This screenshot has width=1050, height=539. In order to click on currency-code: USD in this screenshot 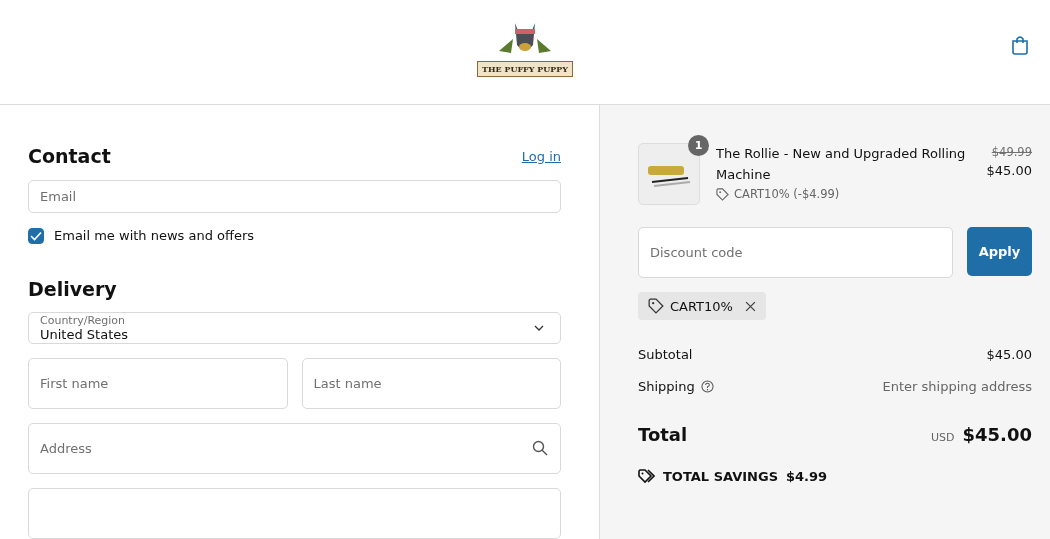, I will do `click(943, 437)`.